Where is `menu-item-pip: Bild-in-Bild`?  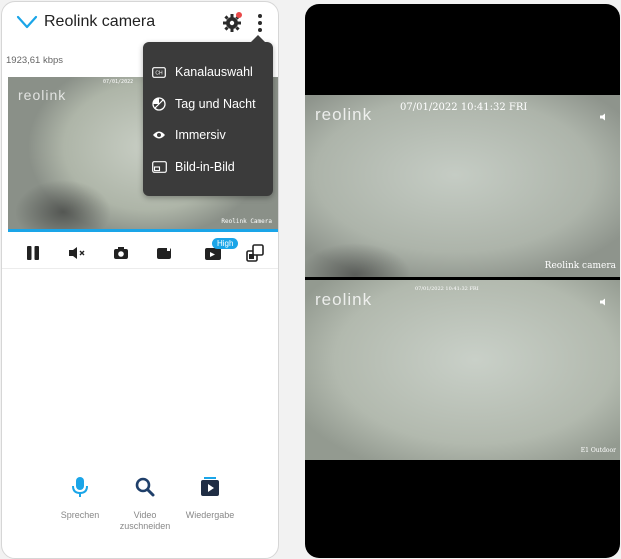
menu-item-pip: Bild-in-Bild is located at coordinates (193, 167).